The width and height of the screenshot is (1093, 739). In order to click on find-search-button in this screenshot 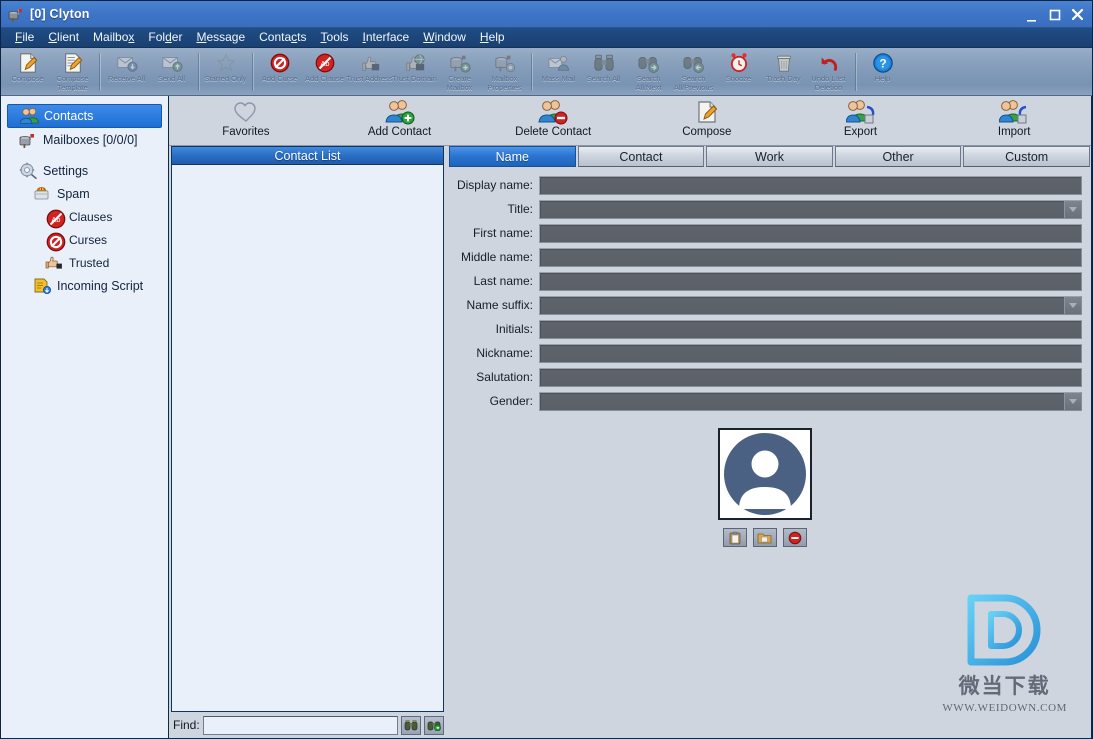, I will do `click(411, 725)`.